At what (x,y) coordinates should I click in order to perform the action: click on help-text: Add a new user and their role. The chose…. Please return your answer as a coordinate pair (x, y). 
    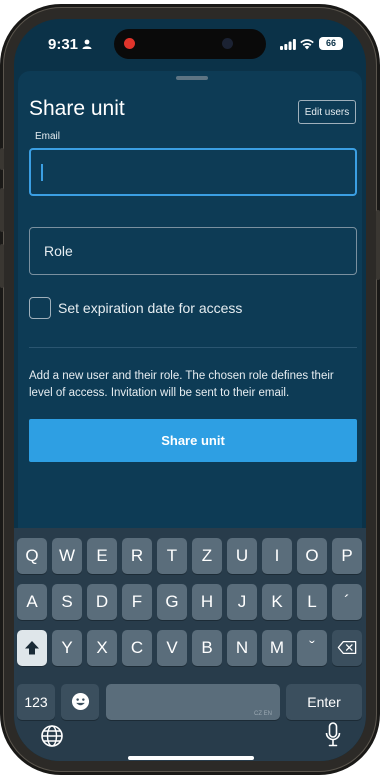
    Looking at the image, I should click on (181, 384).